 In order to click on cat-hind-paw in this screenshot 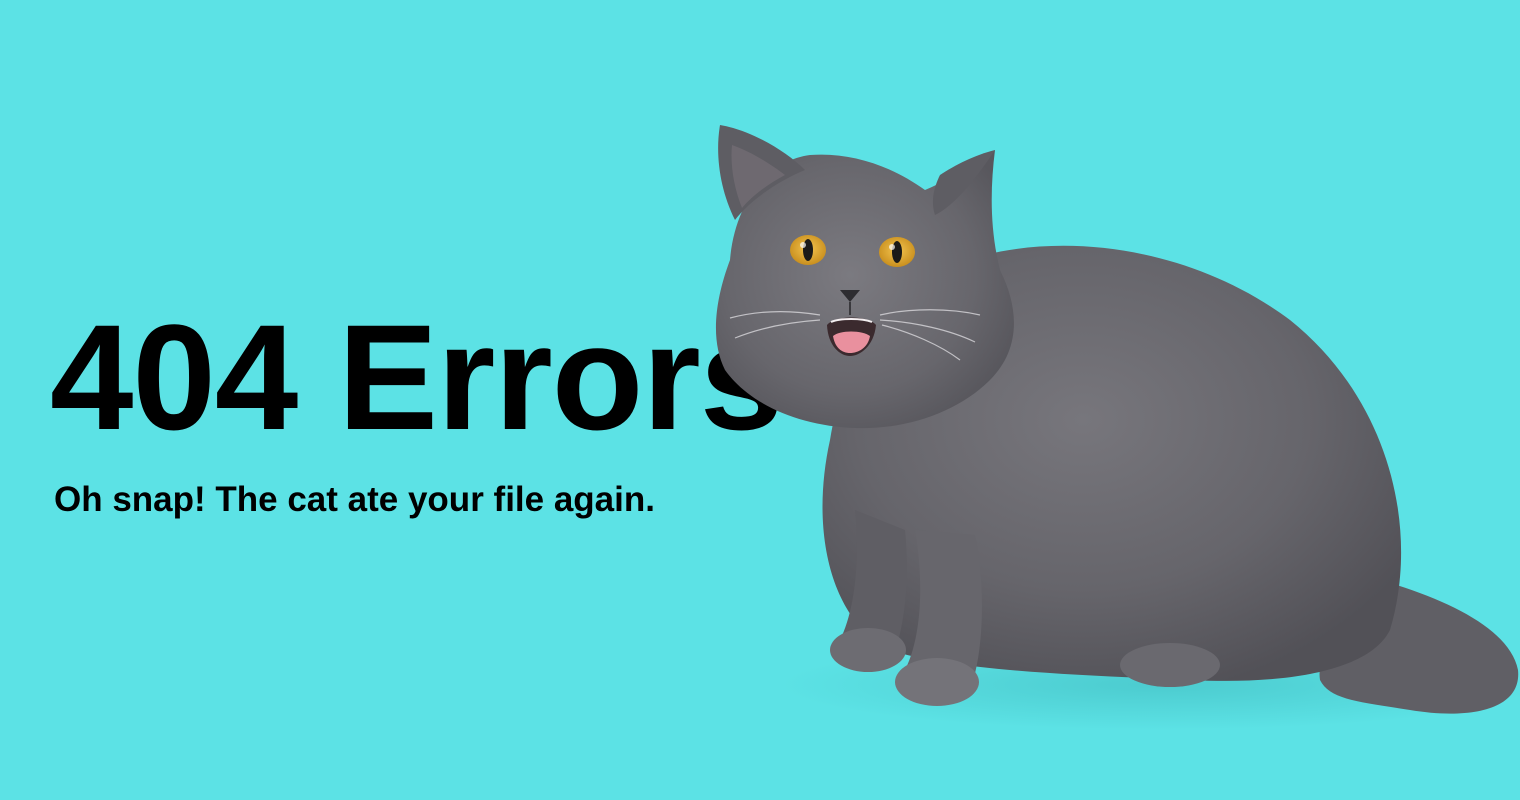, I will do `click(1170, 665)`.